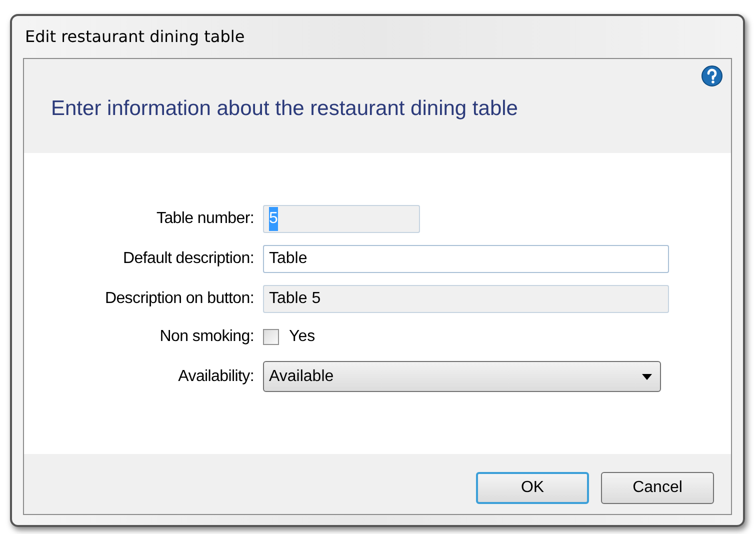 This screenshot has height=534, width=755. What do you see at coordinates (647, 377) in the screenshot?
I see `dropdown-arrow-icon` at bounding box center [647, 377].